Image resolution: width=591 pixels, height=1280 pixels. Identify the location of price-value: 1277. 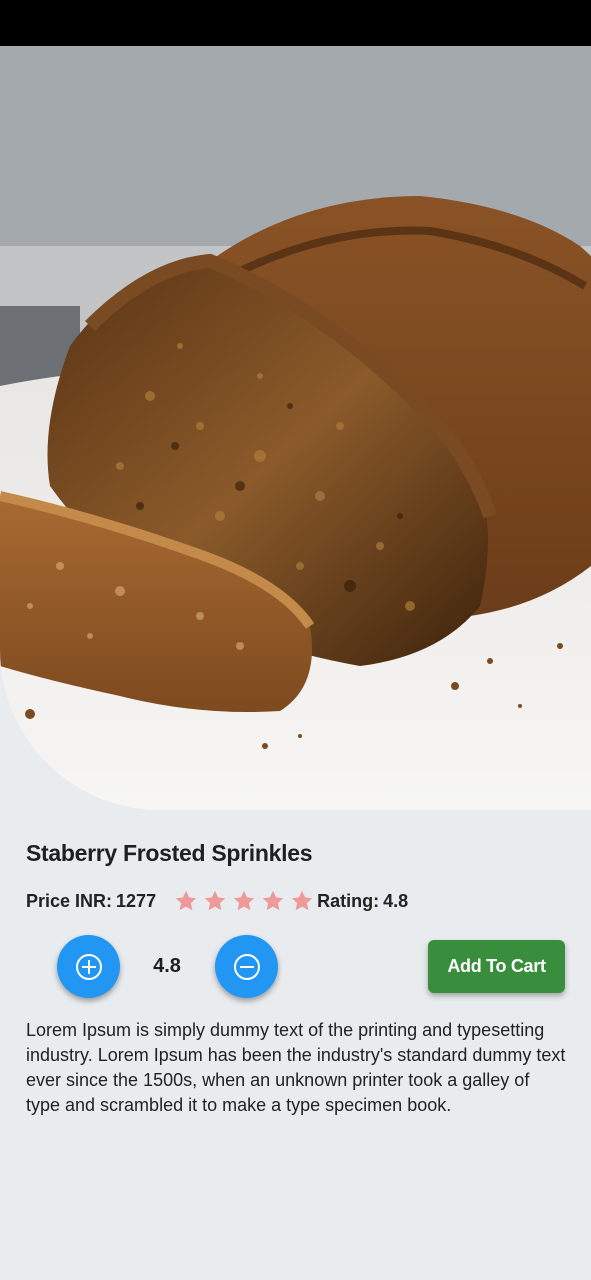
(136, 900).